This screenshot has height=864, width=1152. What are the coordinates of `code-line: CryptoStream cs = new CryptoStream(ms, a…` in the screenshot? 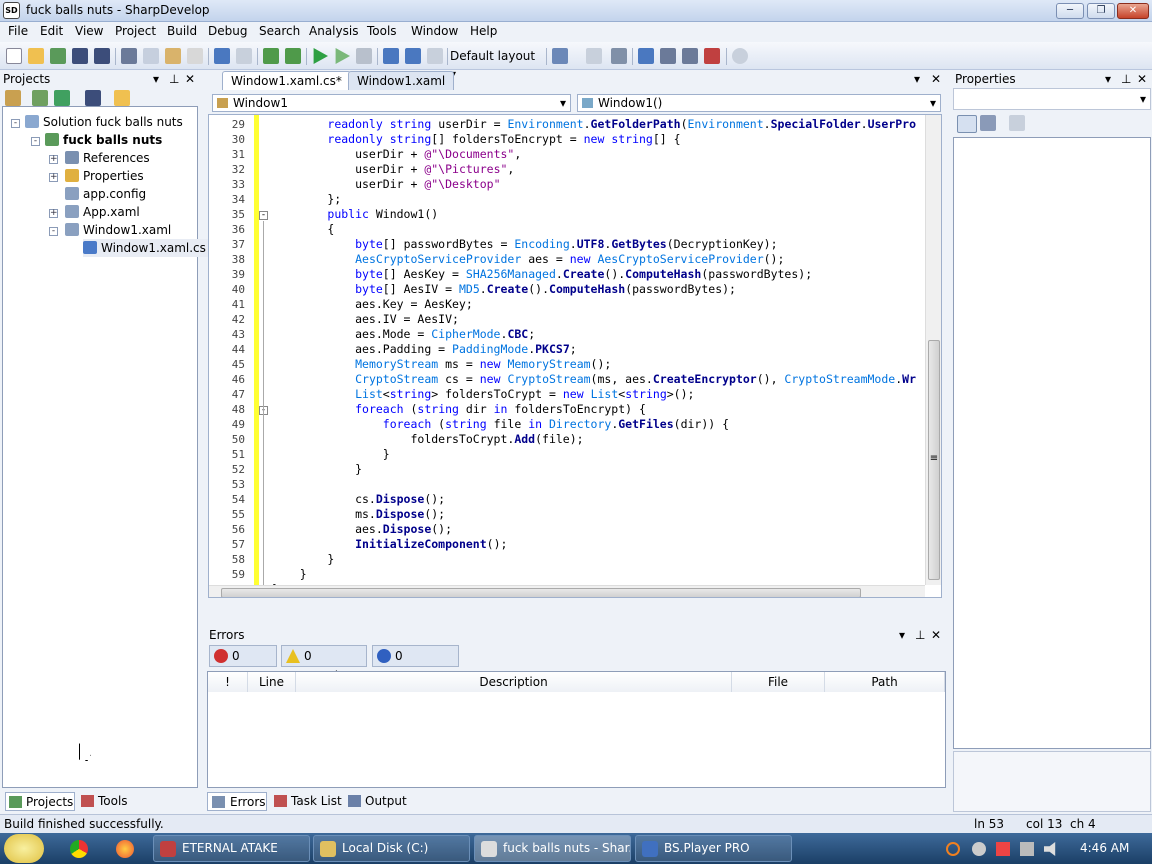 It's located at (594, 379).